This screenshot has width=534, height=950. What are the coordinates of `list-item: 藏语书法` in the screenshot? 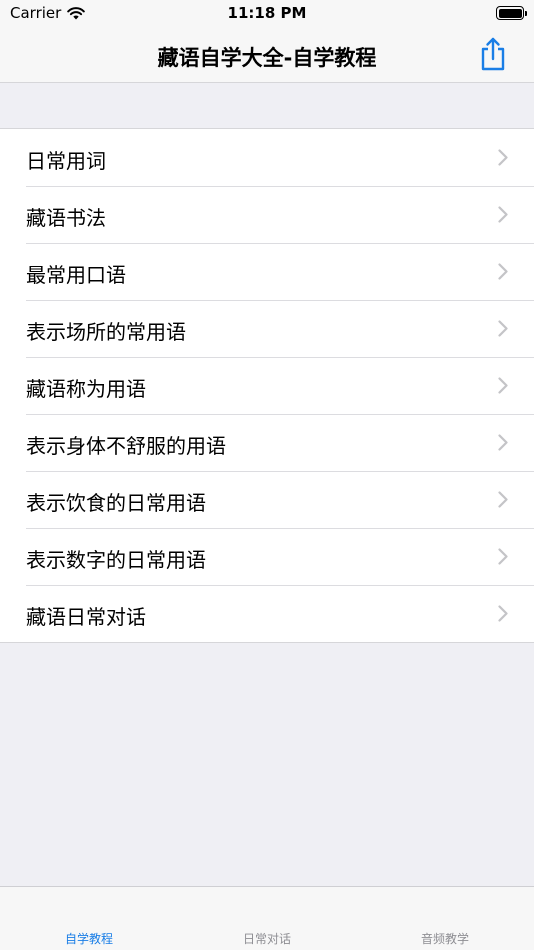 It's located at (267, 214).